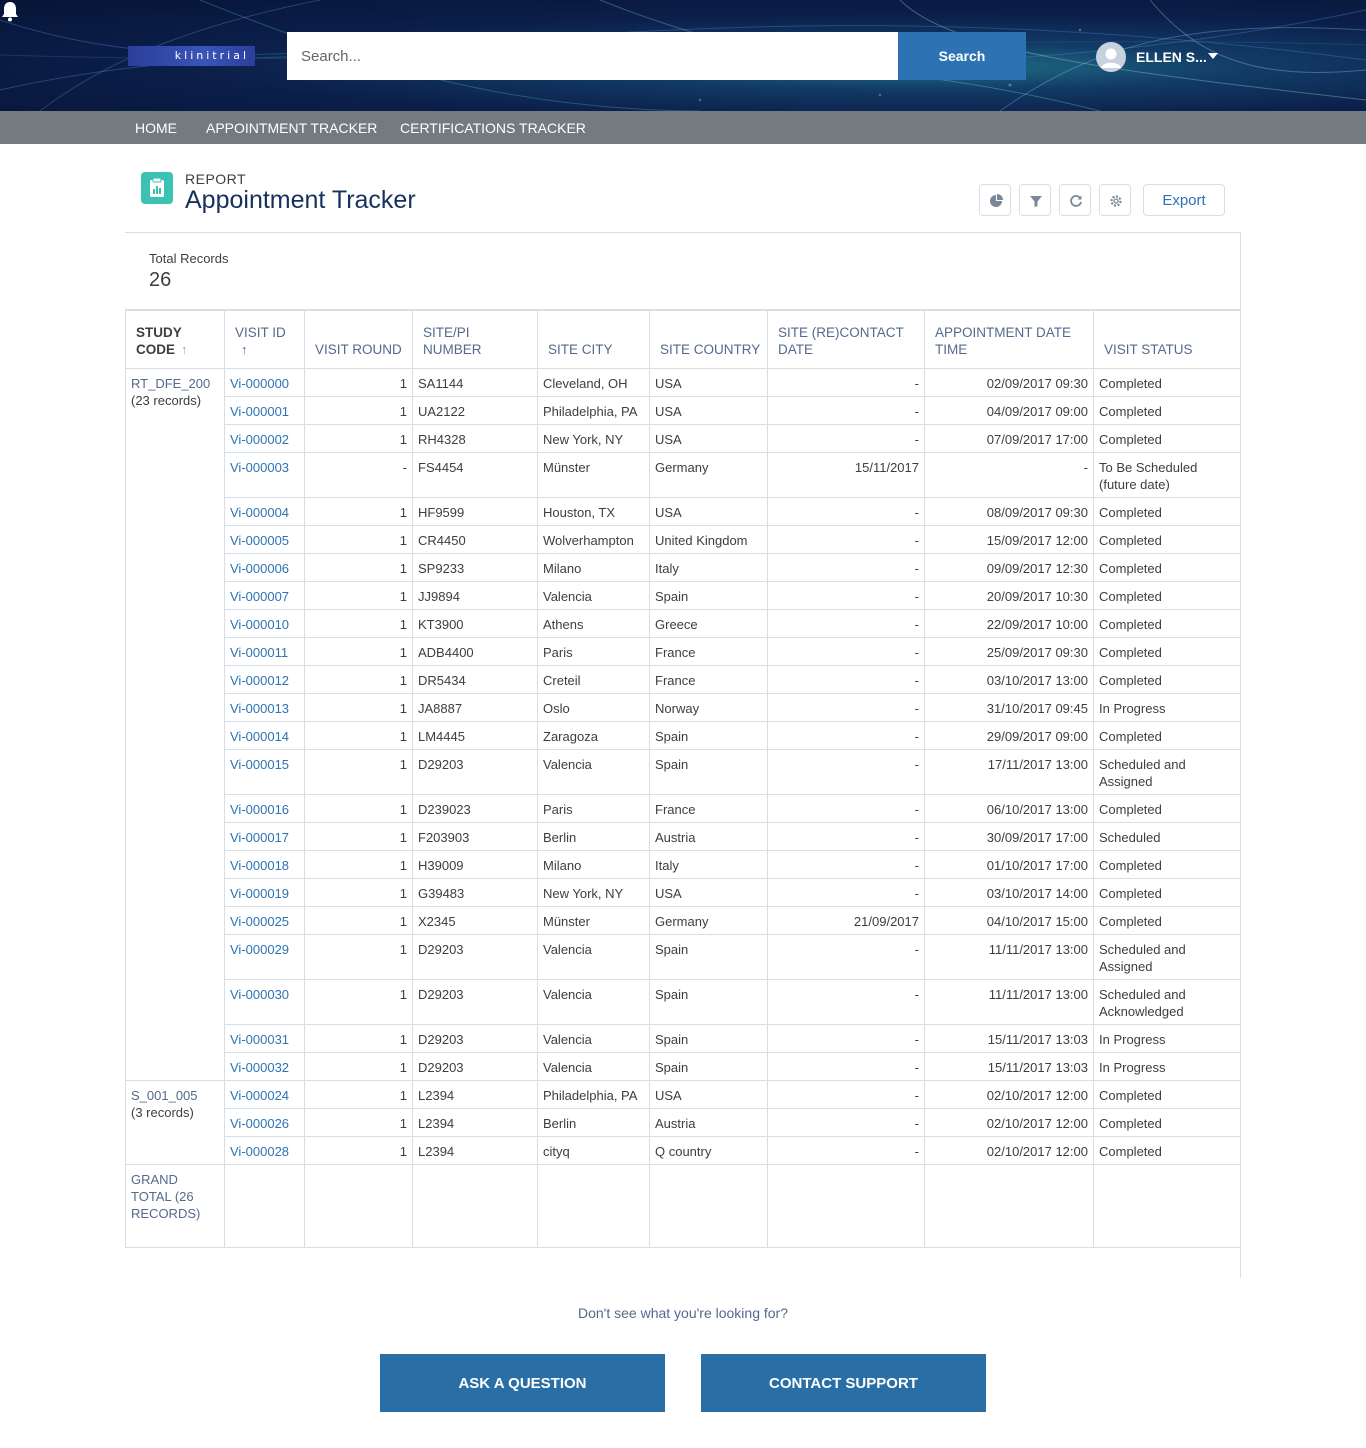 The width and height of the screenshot is (1366, 1448). Describe the element at coordinates (259, 652) in the screenshot. I see `visit-id-link: Vi-000011` at that location.